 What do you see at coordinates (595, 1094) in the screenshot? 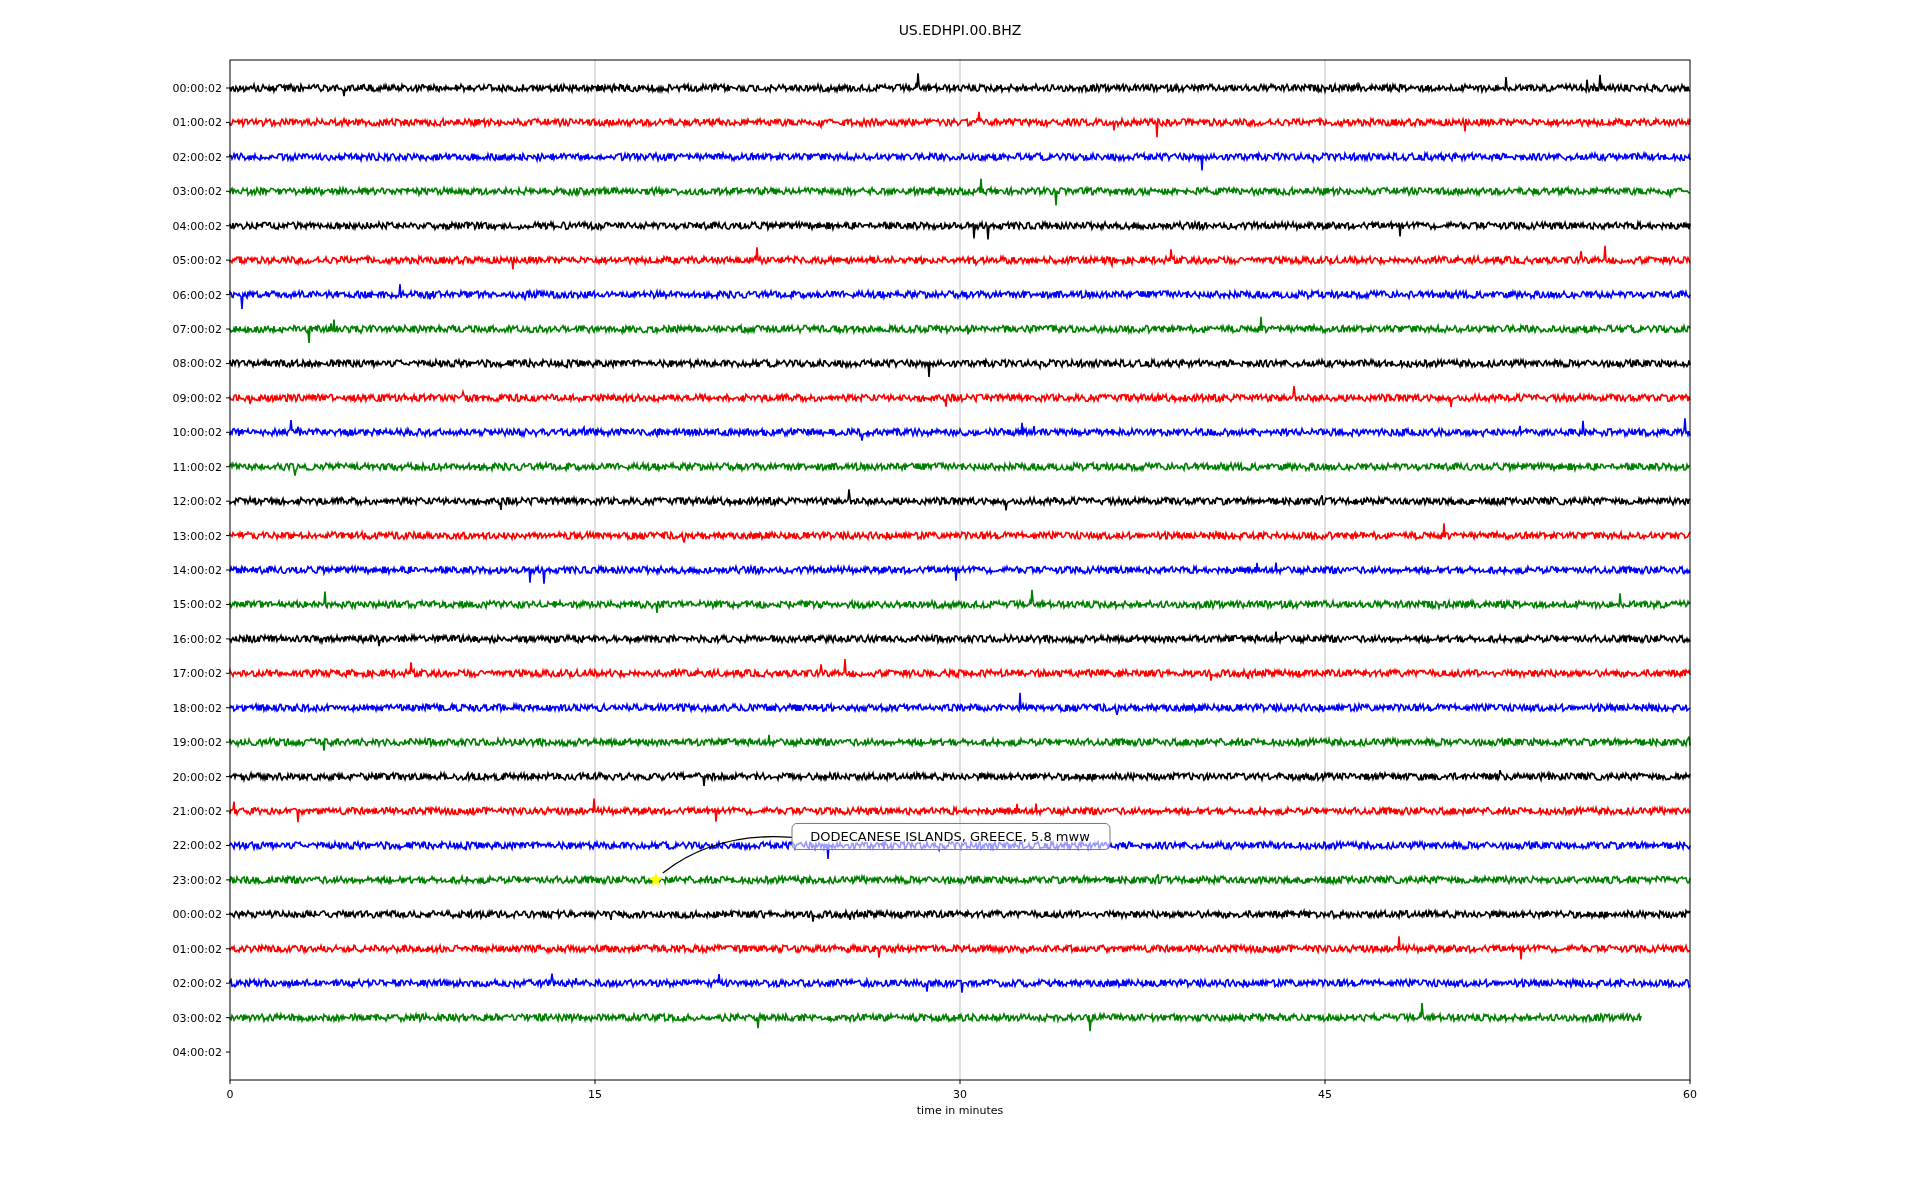
I see `tick-label: 15` at bounding box center [595, 1094].